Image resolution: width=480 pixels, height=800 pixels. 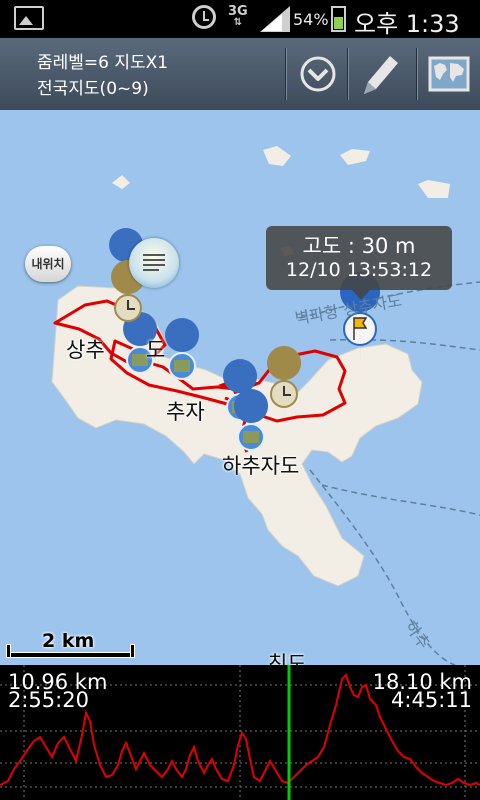 I want to click on left-elapsed-time: 2:55:20, so click(x=48, y=700).